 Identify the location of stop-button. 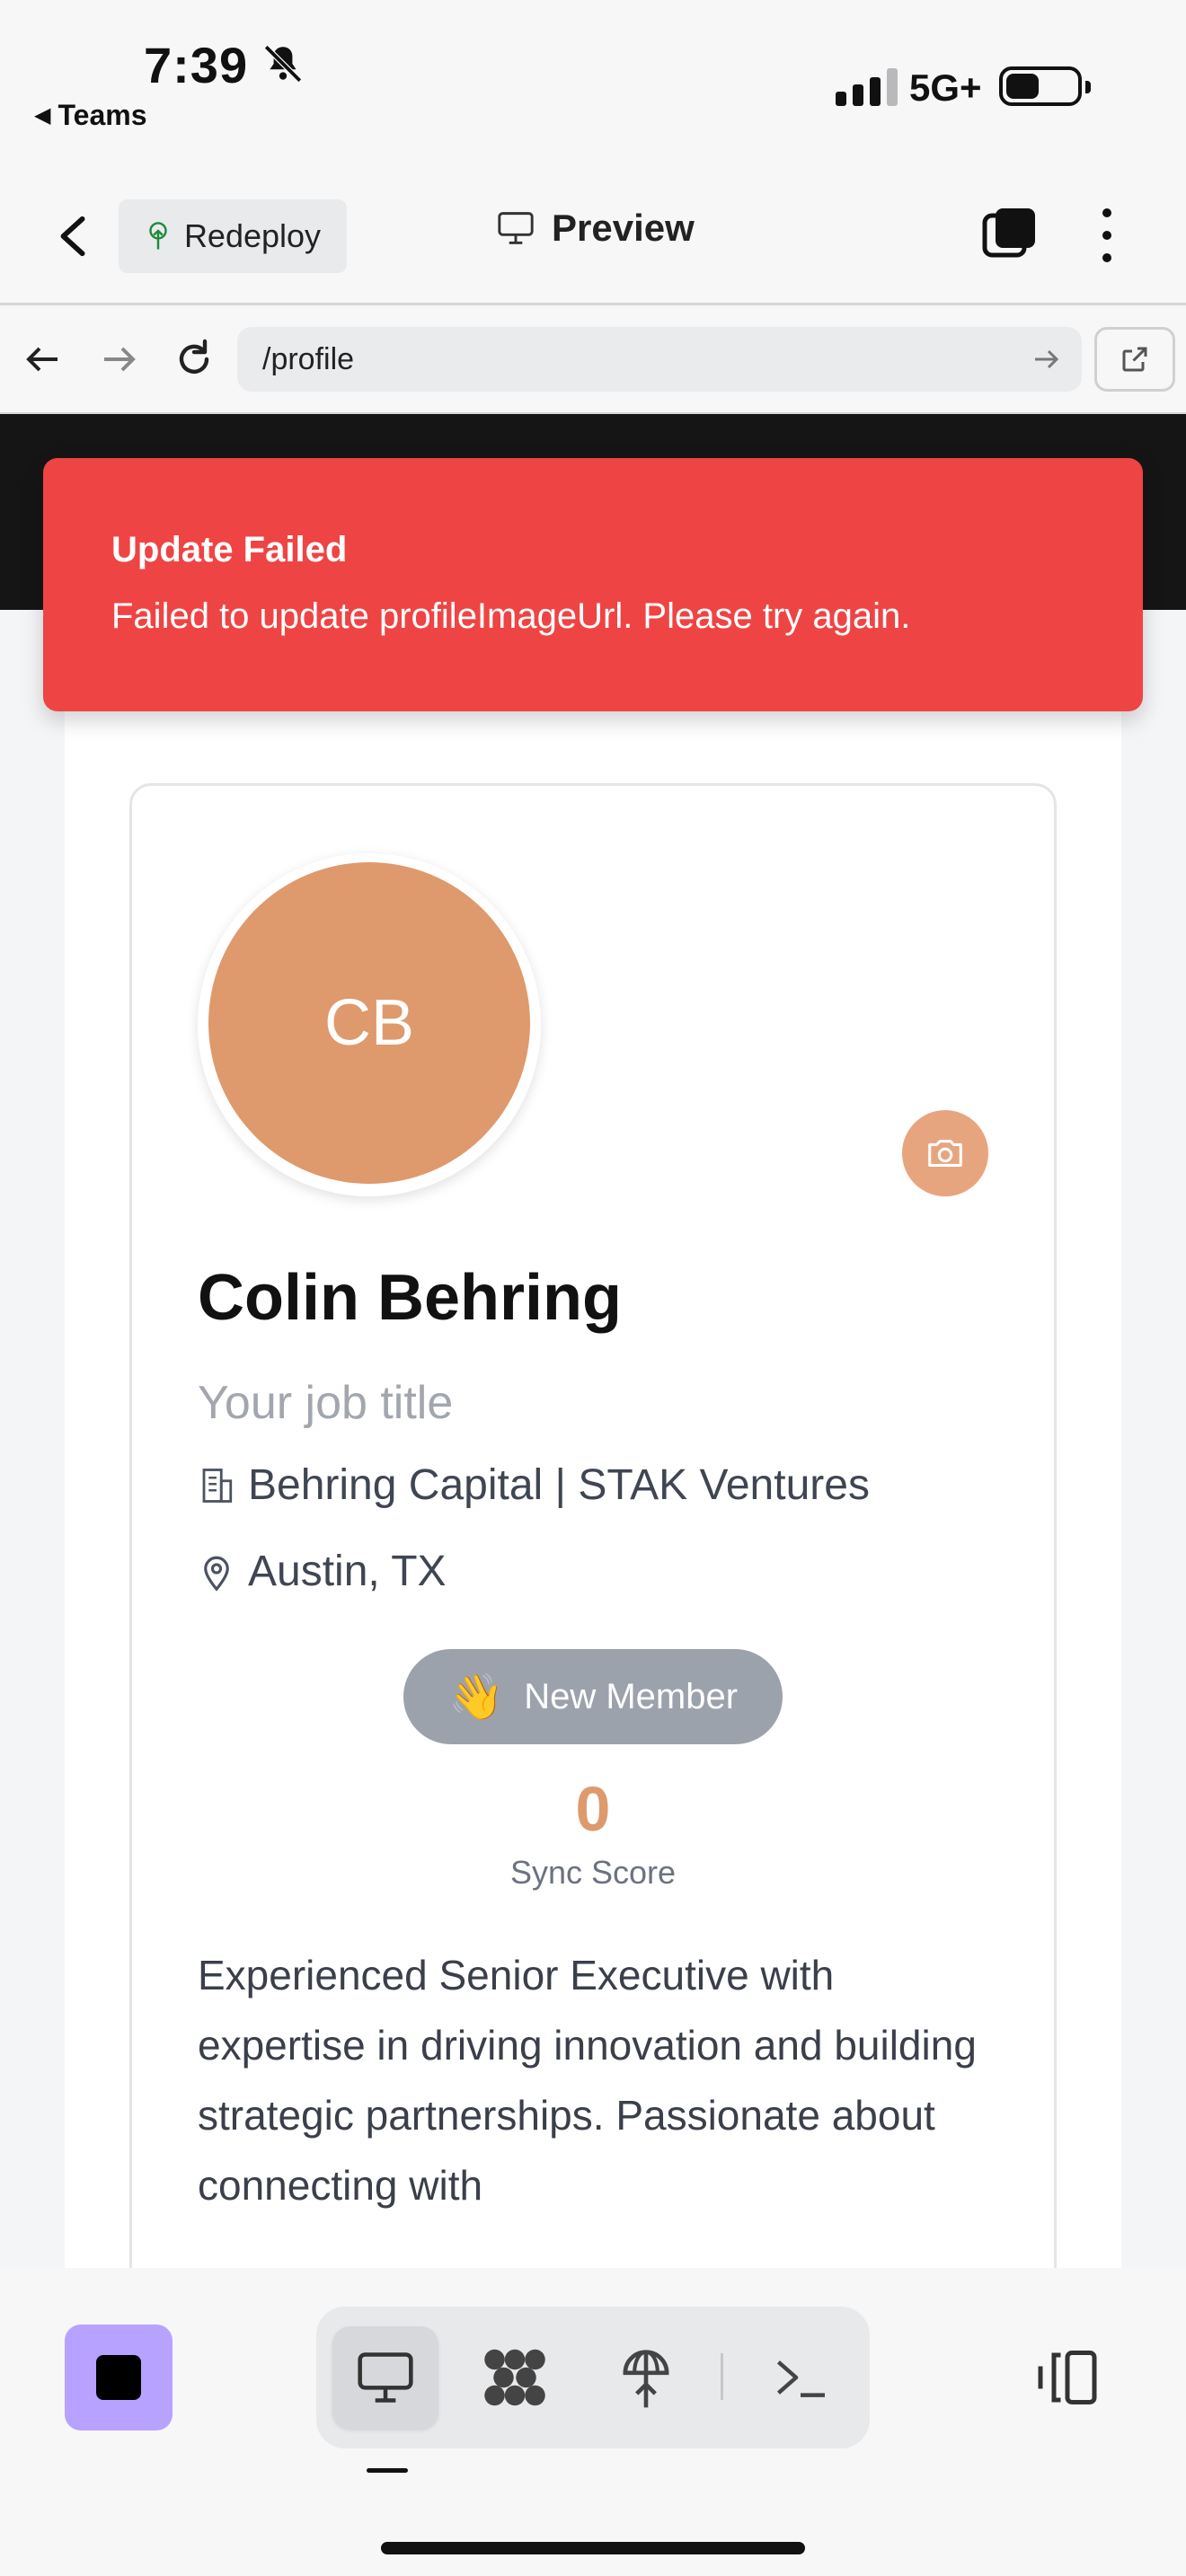
(119, 2377).